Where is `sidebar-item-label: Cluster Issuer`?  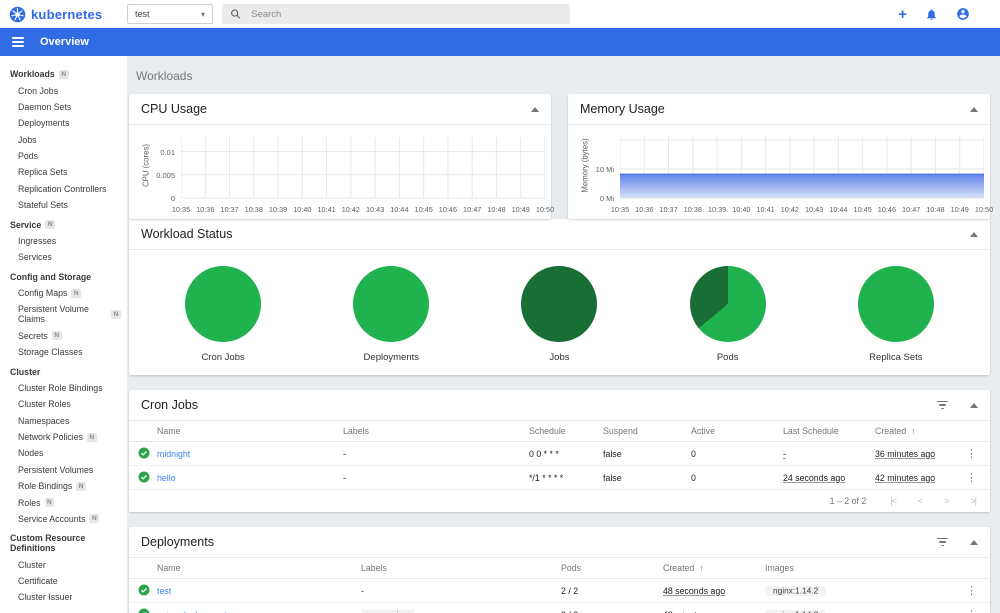 sidebar-item-label: Cluster Issuer is located at coordinates (45, 597).